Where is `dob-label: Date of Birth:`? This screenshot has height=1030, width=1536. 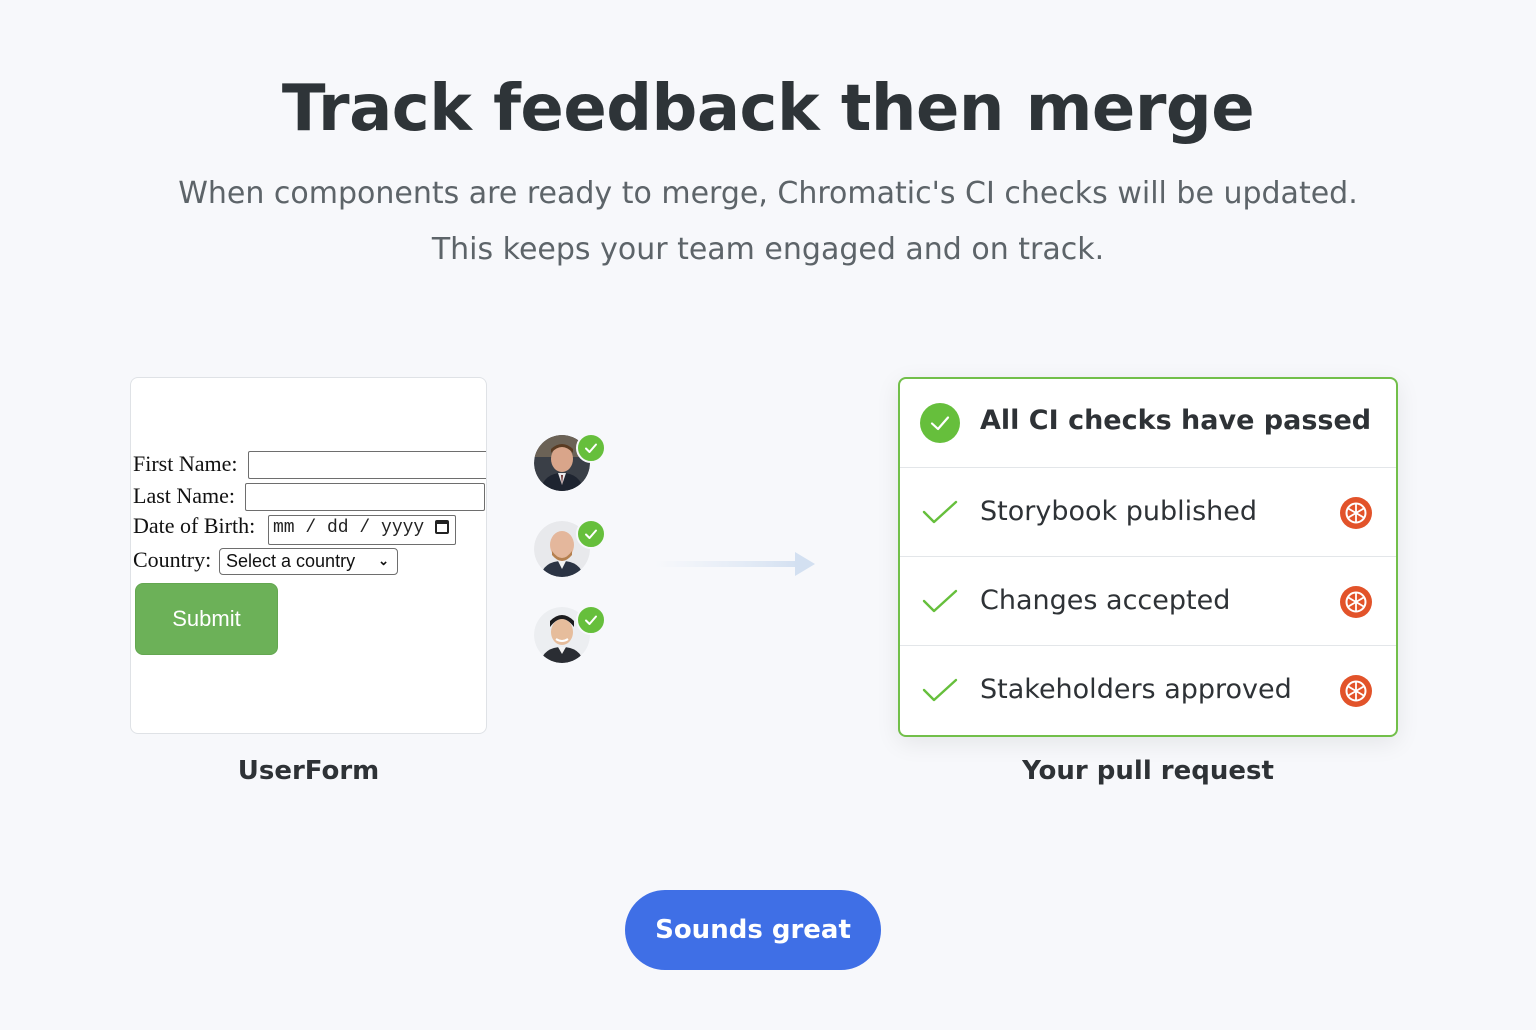 dob-label: Date of Birth: is located at coordinates (194, 525).